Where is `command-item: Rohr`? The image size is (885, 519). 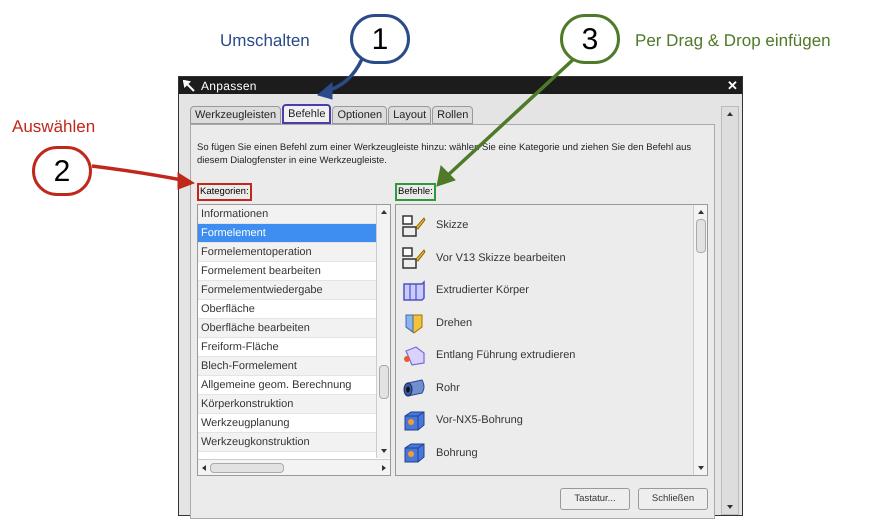 command-item: Rohr is located at coordinates (547, 388).